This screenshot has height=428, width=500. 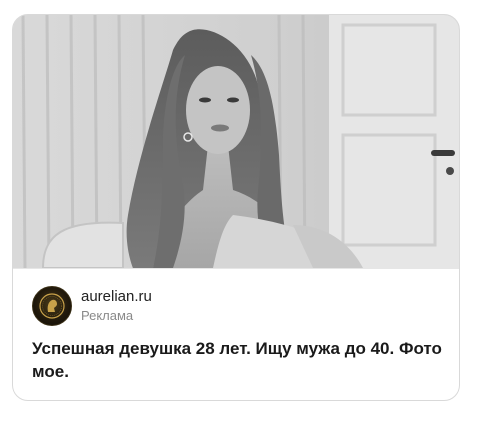 I want to click on advertiser: aurelian.ru Реклама, so click(x=92, y=306).